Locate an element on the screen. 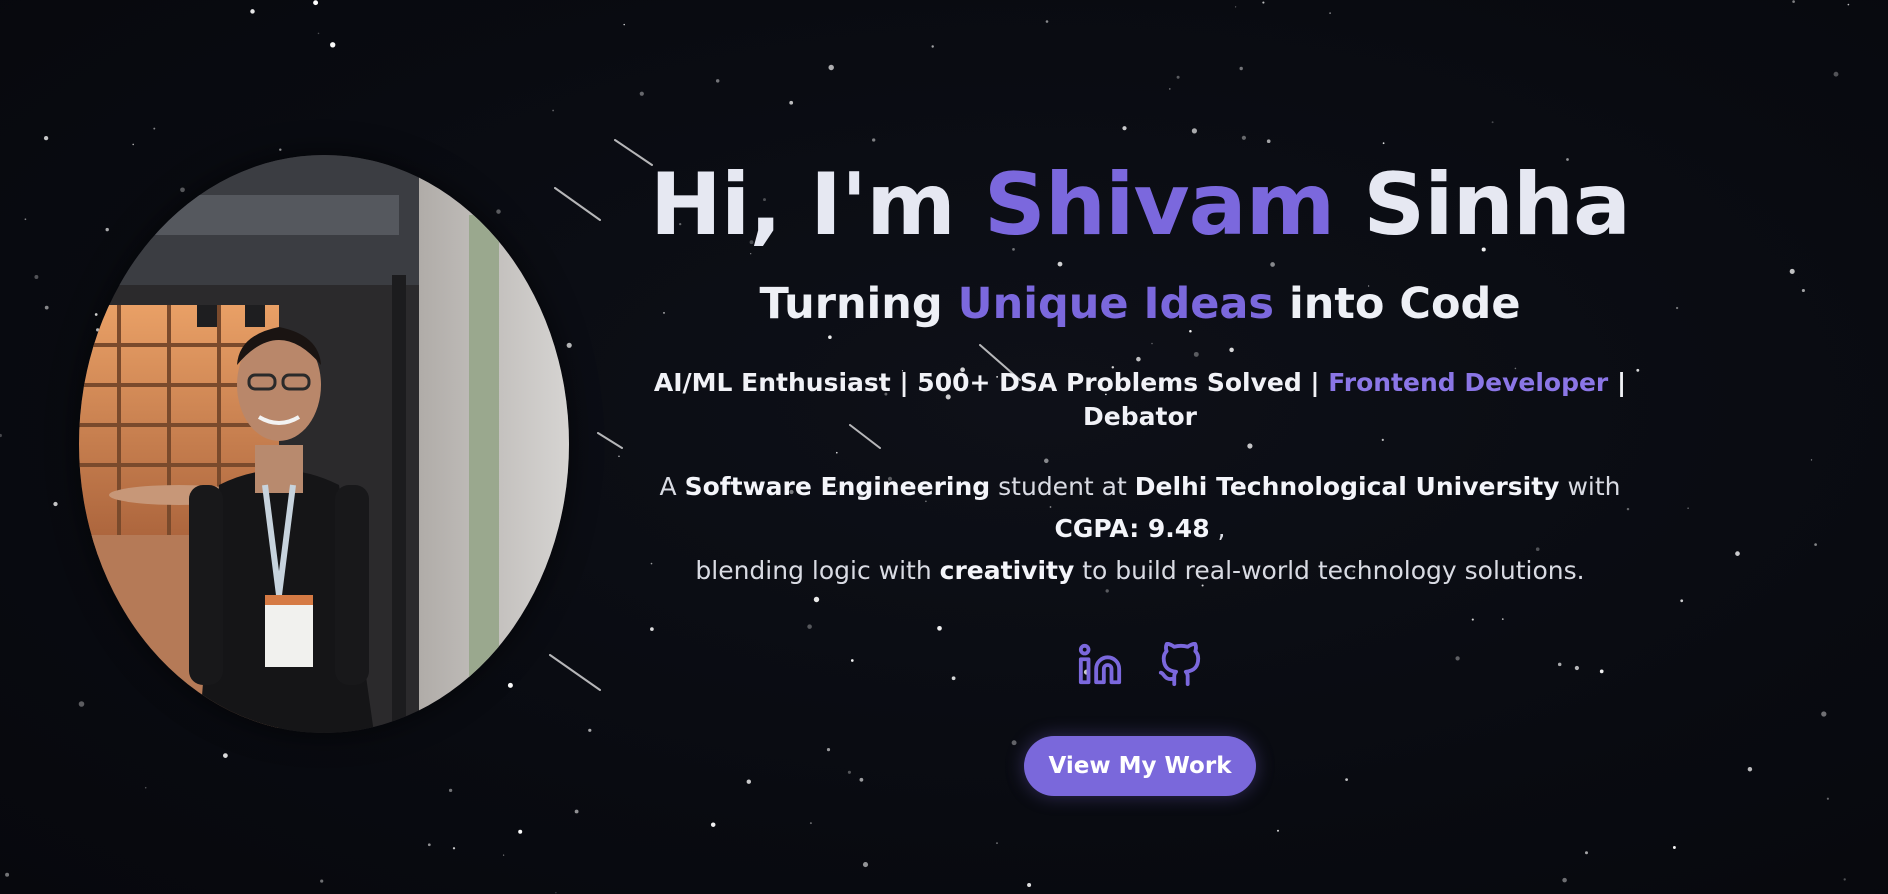 The height and width of the screenshot is (894, 1888). hero-title: Hi, I'm Shivam Sinha is located at coordinates (1140, 205).